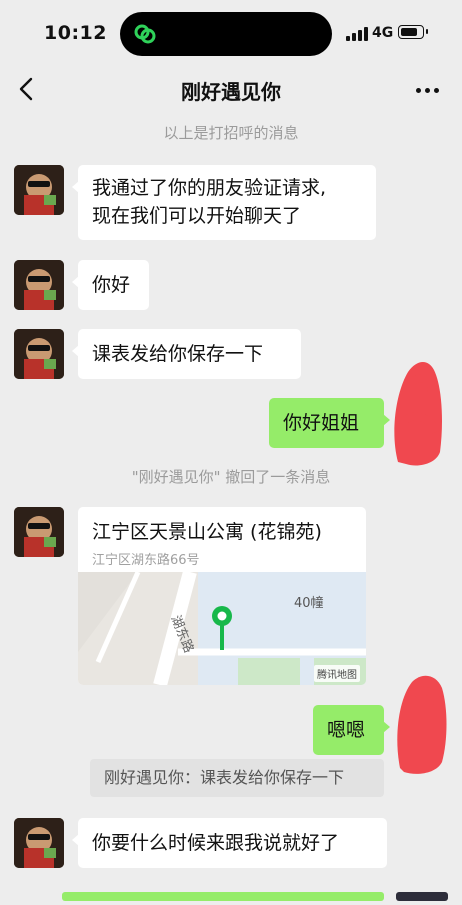  I want to click on map-preview: 40幢 湖东路 腾讯地图, so click(222, 627).